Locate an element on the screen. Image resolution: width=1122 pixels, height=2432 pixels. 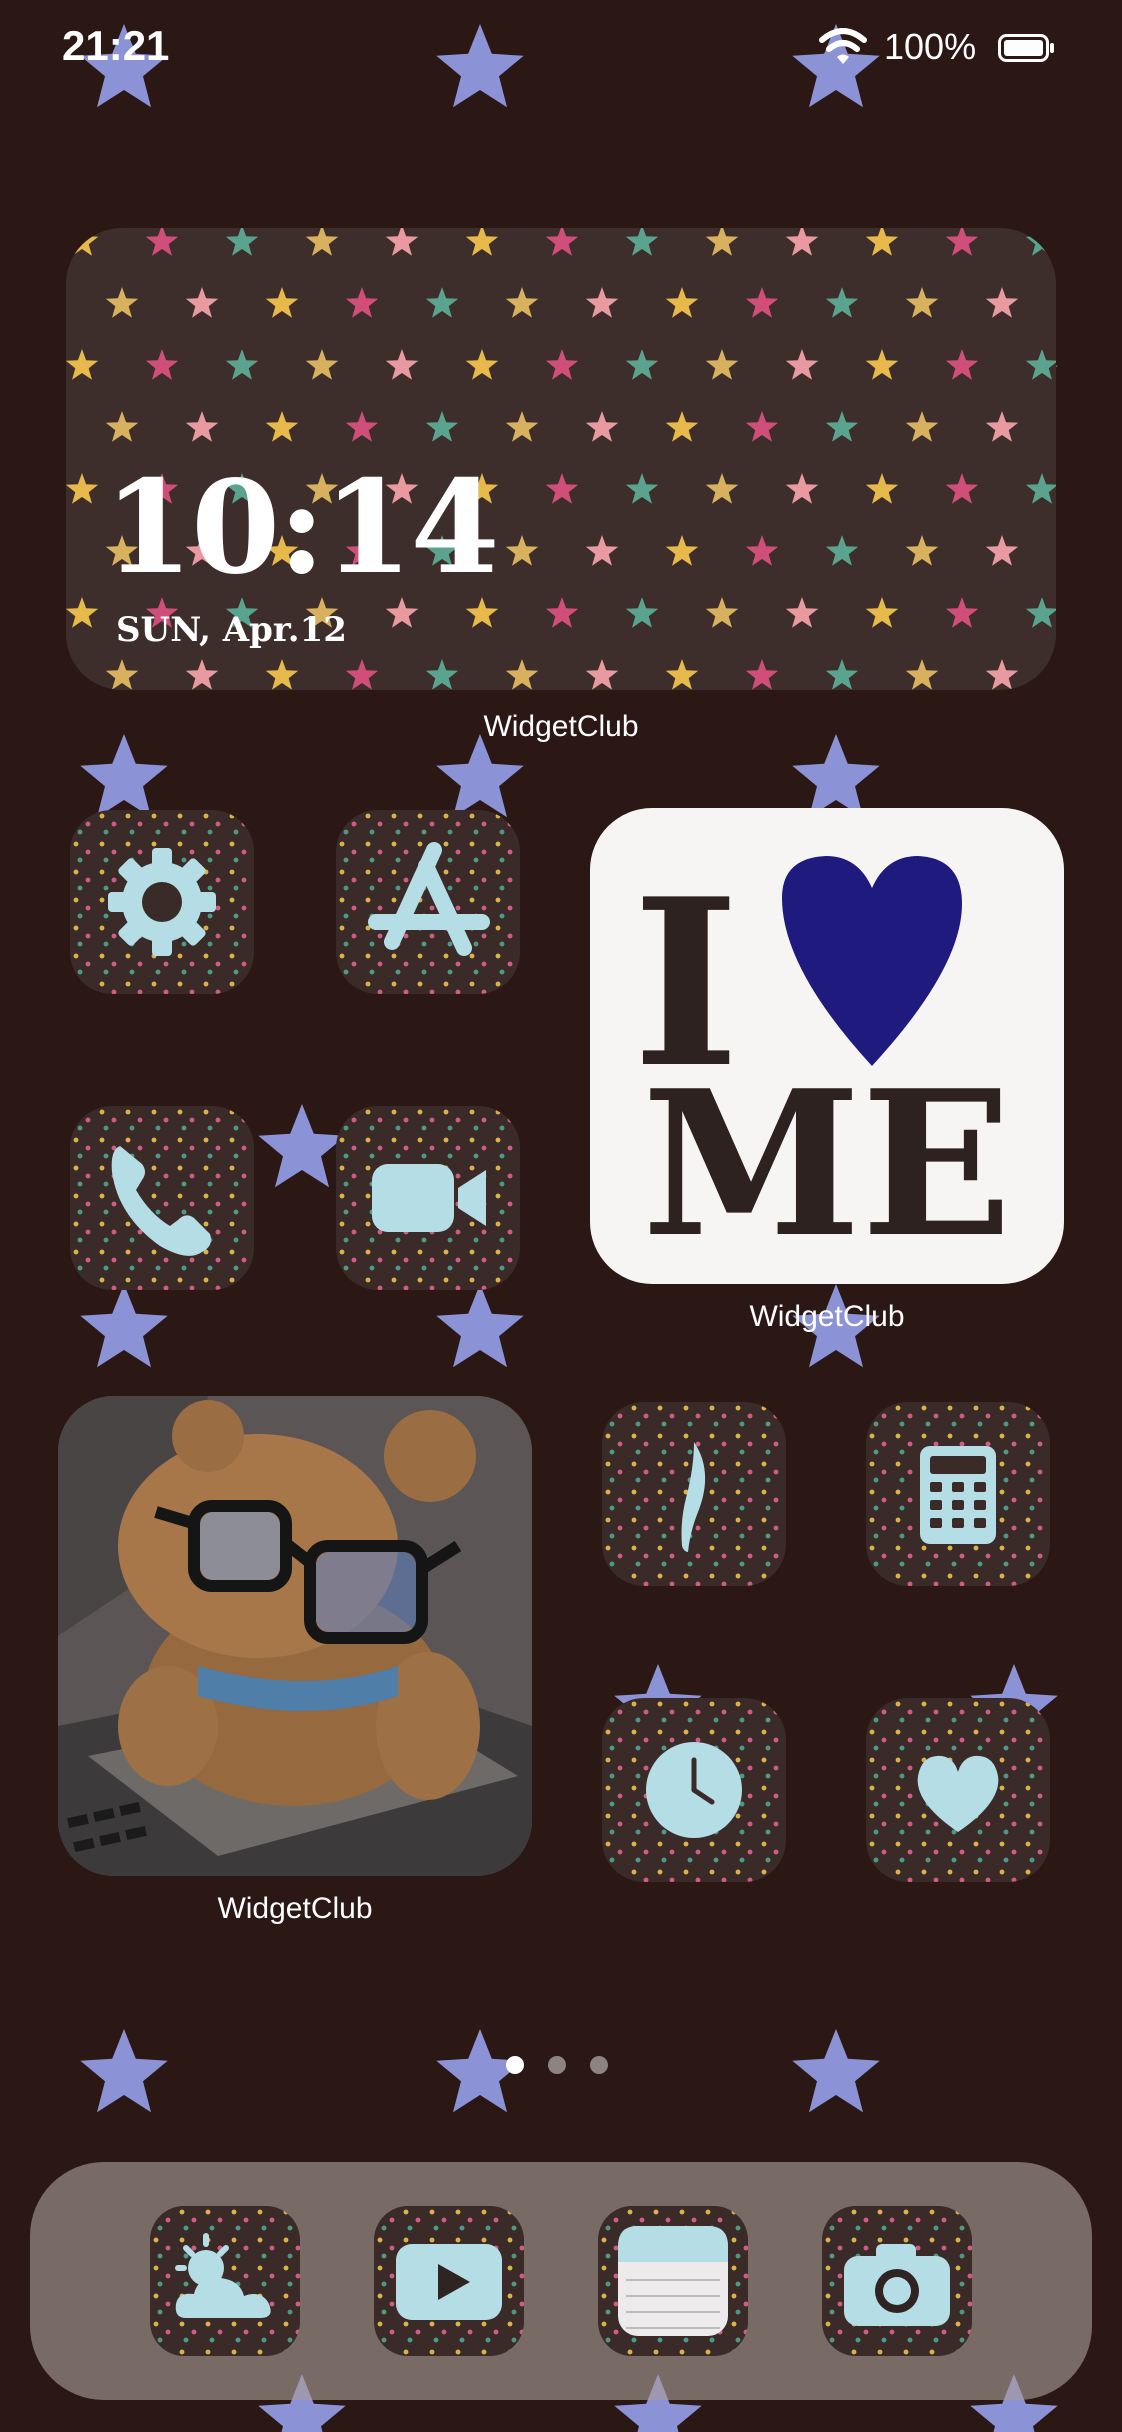
facetime-icon is located at coordinates (429, 1198).